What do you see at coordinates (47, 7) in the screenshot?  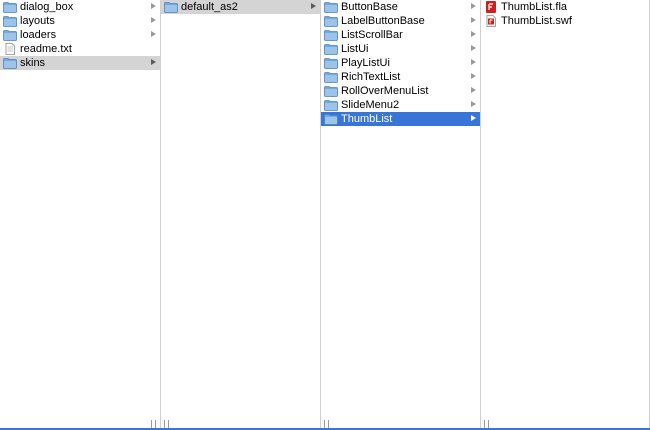 I see `item-label: dialog_box` at bounding box center [47, 7].